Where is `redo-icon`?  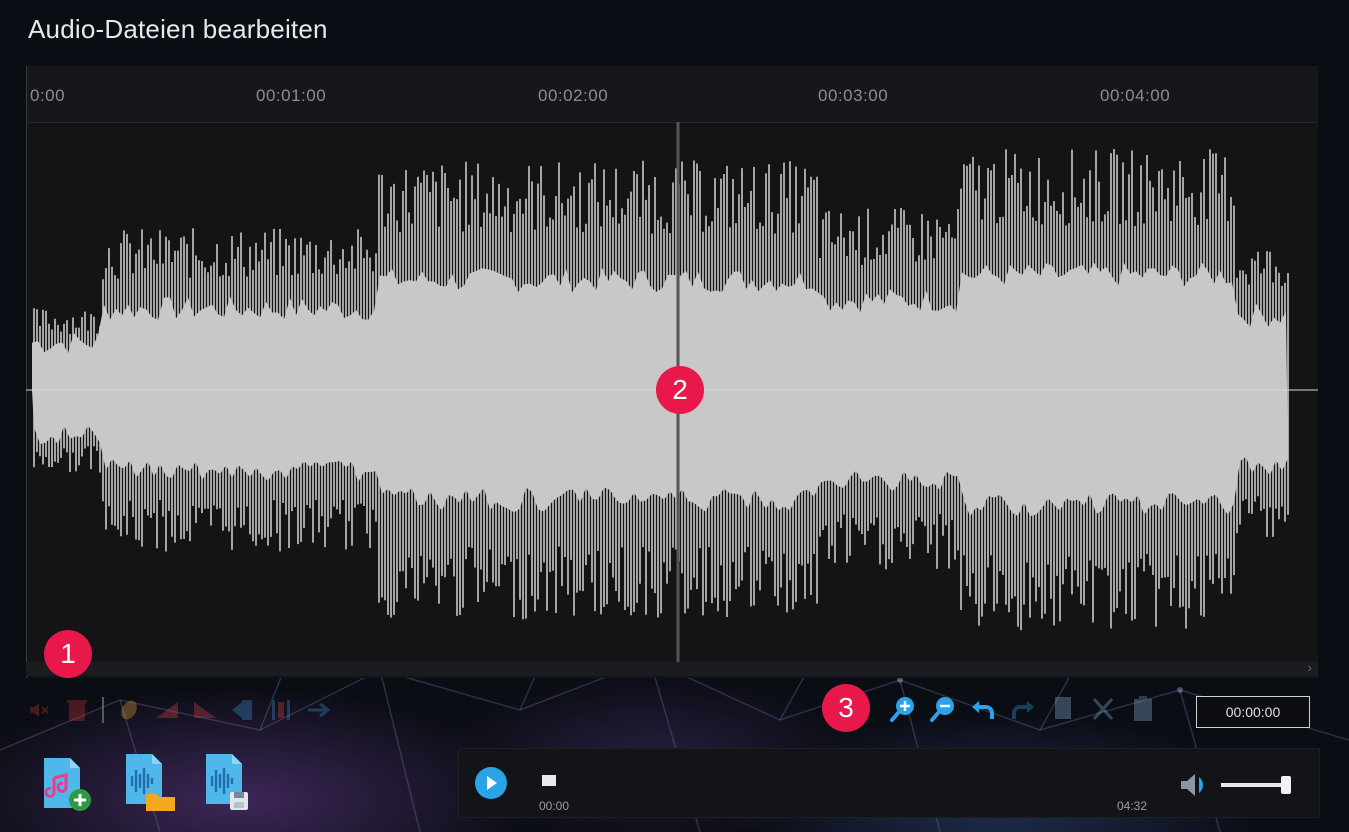 redo-icon is located at coordinates (1023, 709).